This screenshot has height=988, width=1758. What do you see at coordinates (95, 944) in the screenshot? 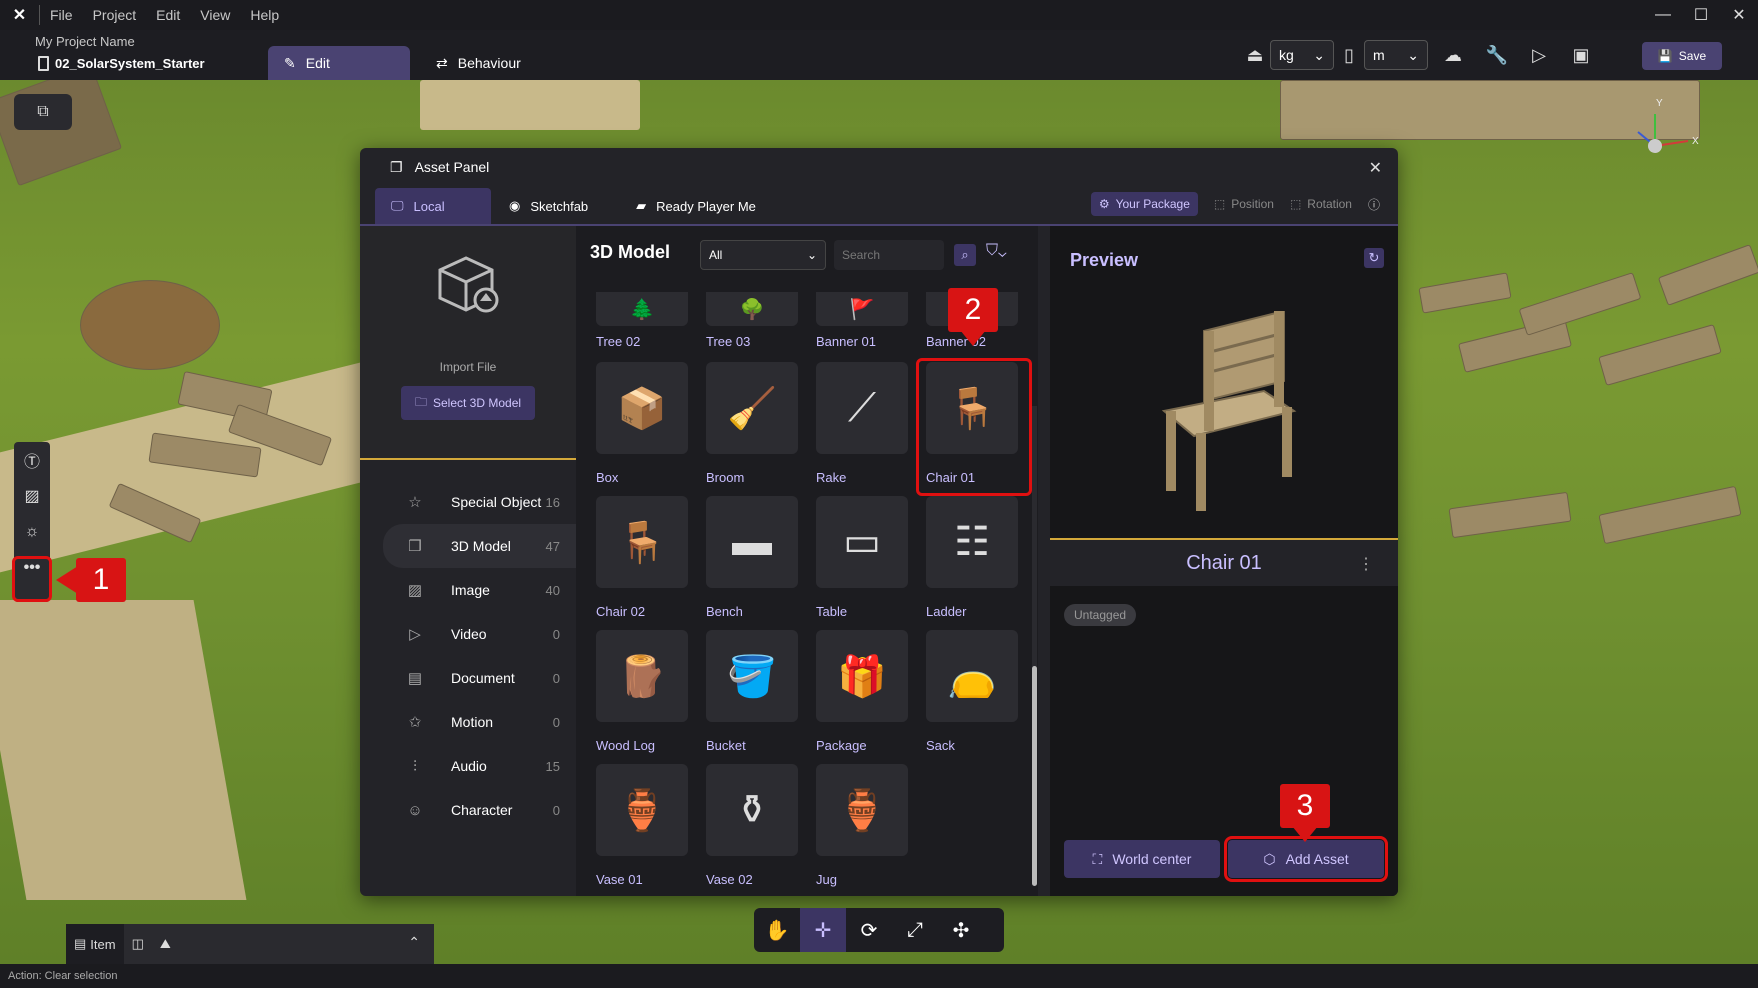
I see `tab-item: ▤ Item` at bounding box center [95, 944].